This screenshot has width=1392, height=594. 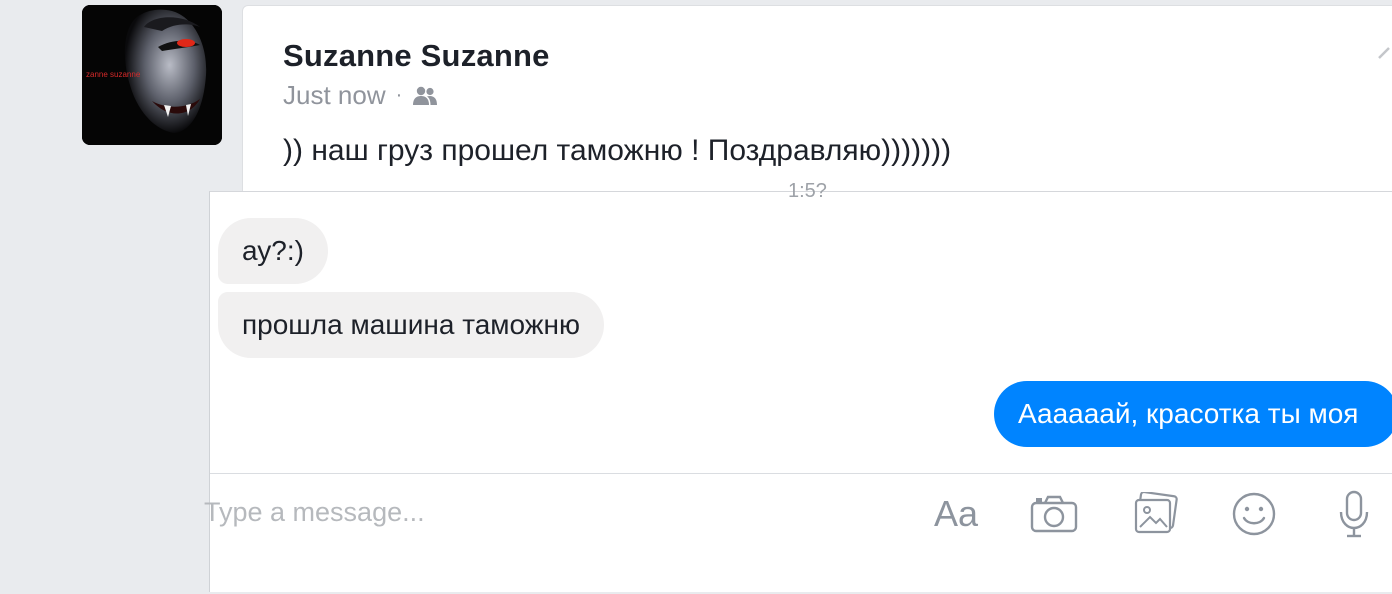 I want to click on post-meta: Just now ·, so click(x=360, y=95).